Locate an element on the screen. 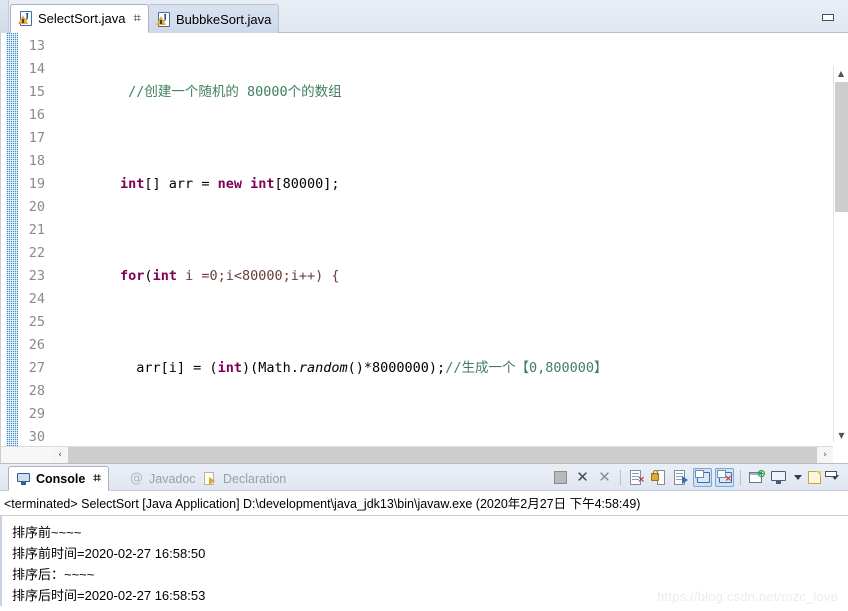 The image size is (848, 611). show-console-on-output-button is located at coordinates (702, 477).